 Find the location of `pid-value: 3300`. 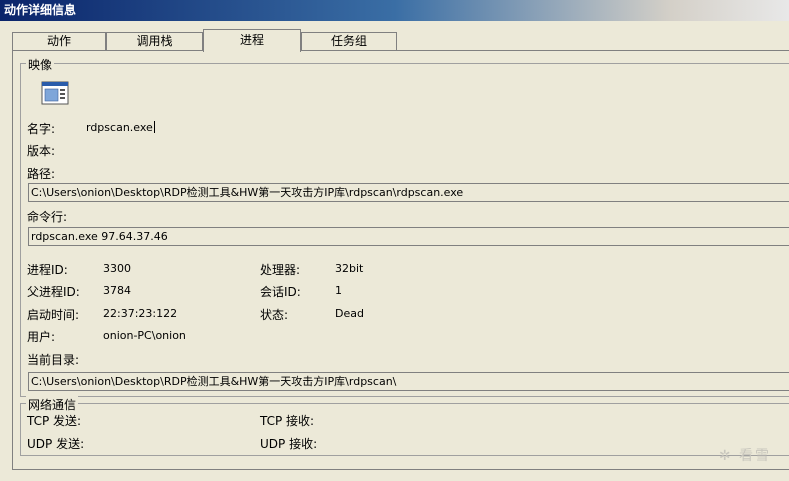

pid-value: 3300 is located at coordinates (117, 268).